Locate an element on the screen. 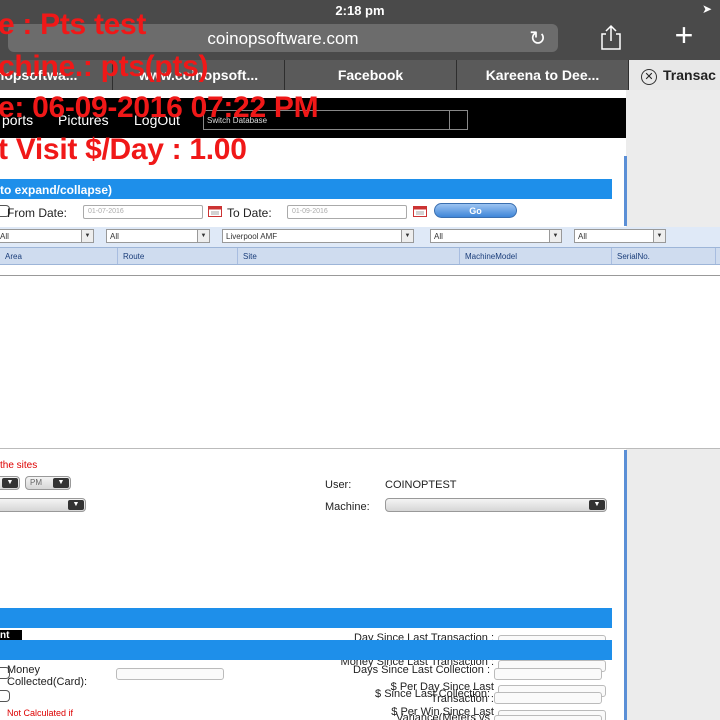 The height and width of the screenshot is (720, 720). address-text: coinopsoftware.com is located at coordinates (283, 38).